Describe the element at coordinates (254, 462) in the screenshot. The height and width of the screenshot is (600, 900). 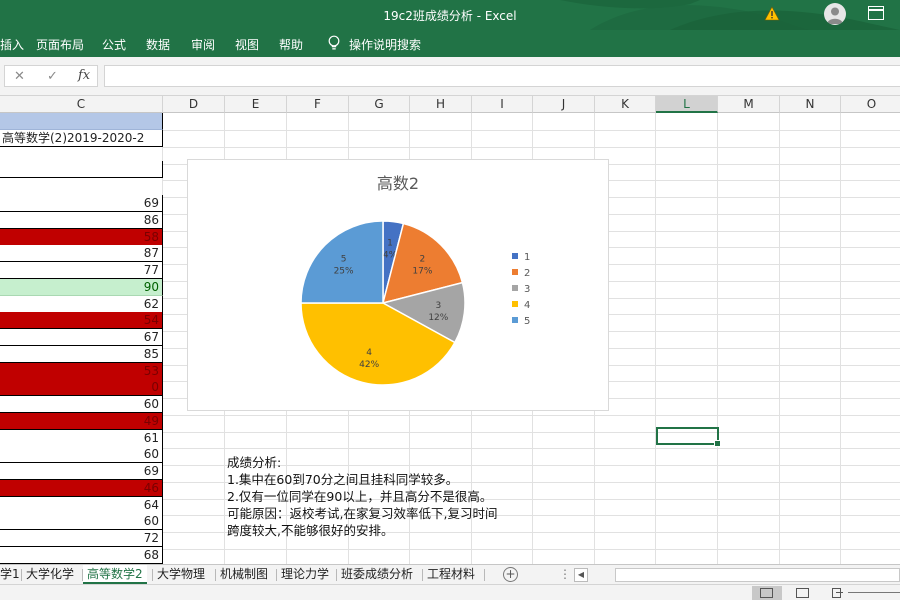
I see `analysis-line: 成绩分析:` at that location.